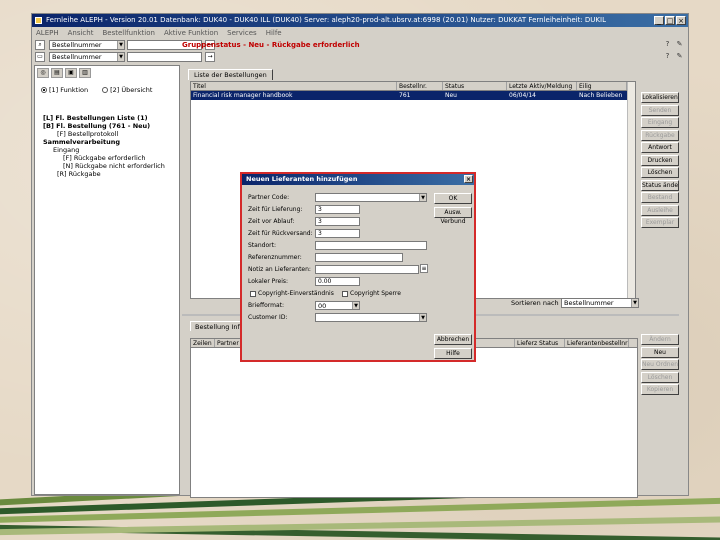 The image size is (720, 540). I want to click on go-arrow-icon: →, so click(210, 57).